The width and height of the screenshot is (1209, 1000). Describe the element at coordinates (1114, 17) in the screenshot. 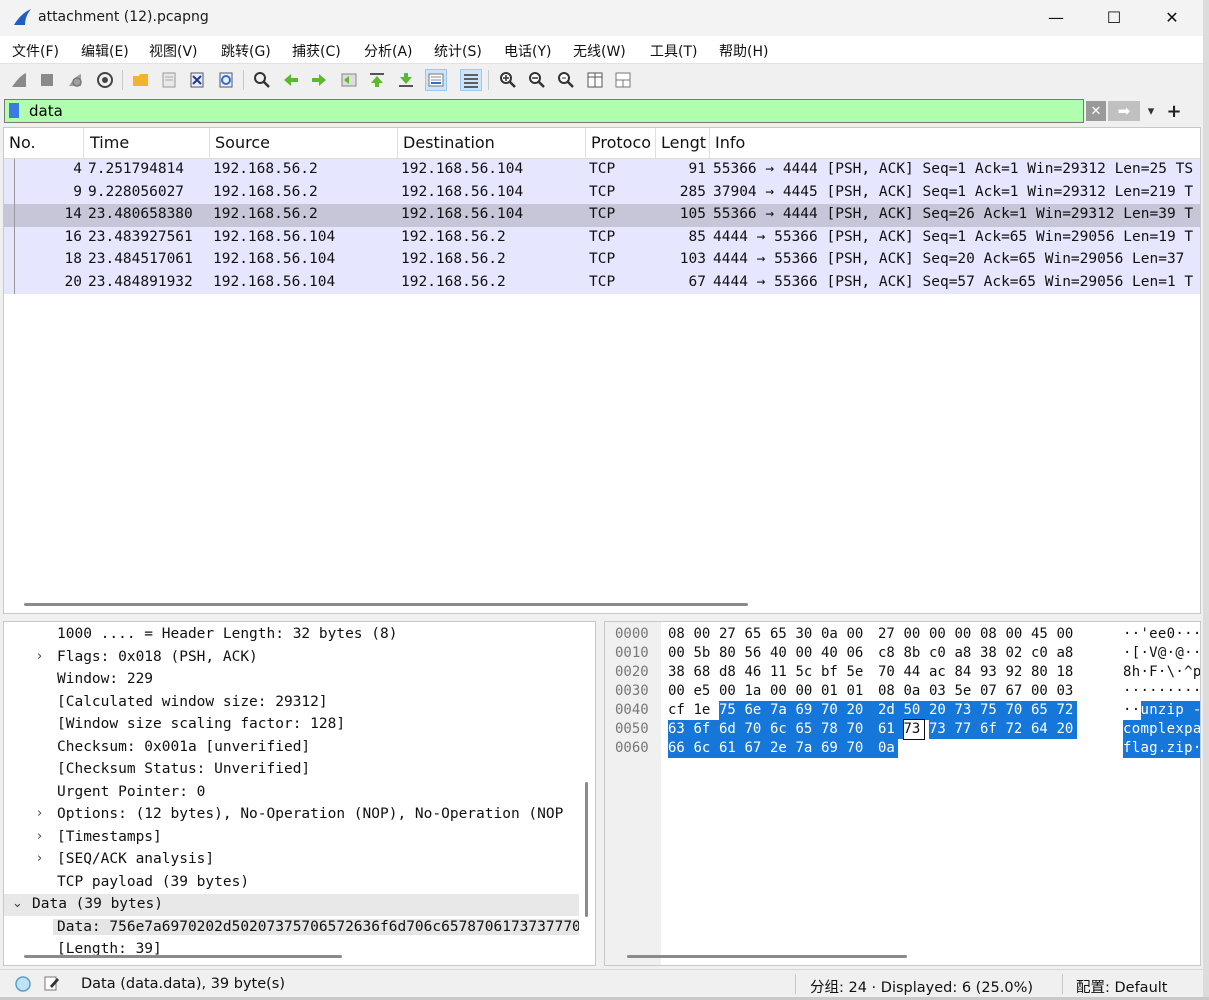

I see `maximize-button: ☐` at that location.